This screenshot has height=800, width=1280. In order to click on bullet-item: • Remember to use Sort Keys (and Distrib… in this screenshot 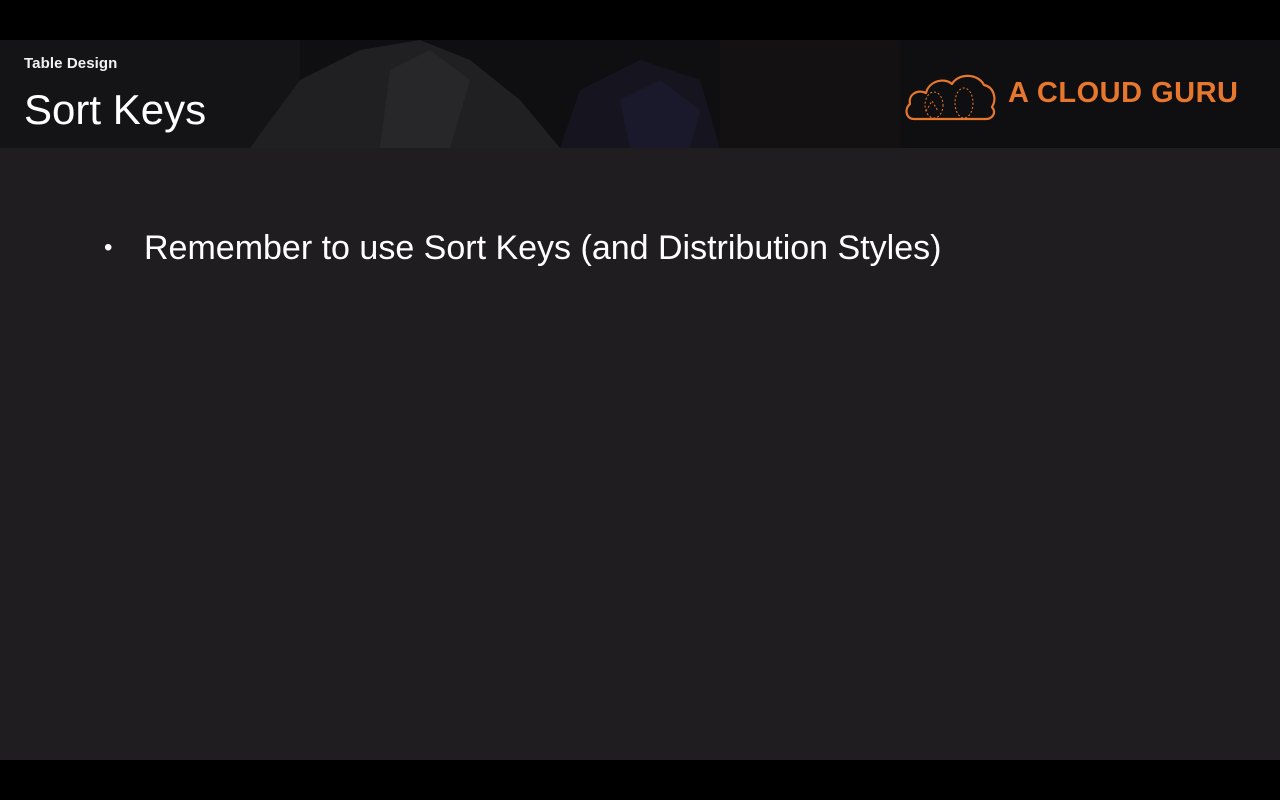, I will do `click(522, 248)`.